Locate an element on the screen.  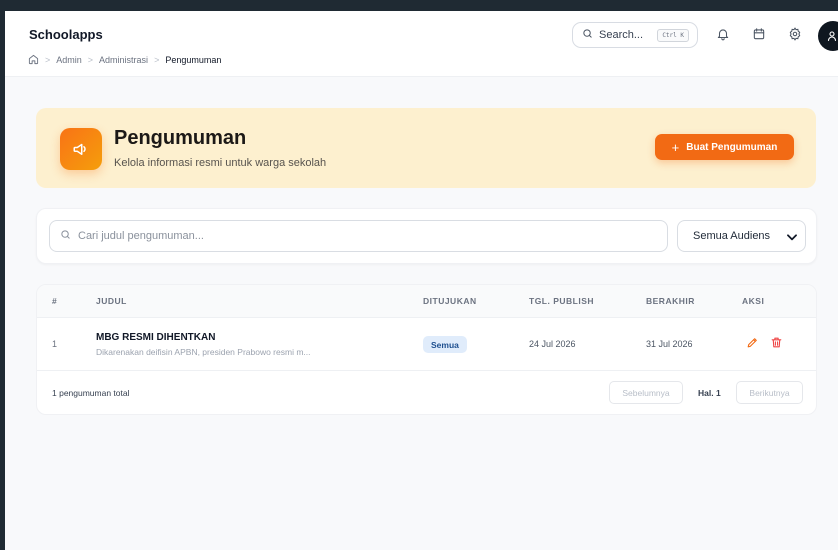
user-avatar-button is located at coordinates (828, 36).